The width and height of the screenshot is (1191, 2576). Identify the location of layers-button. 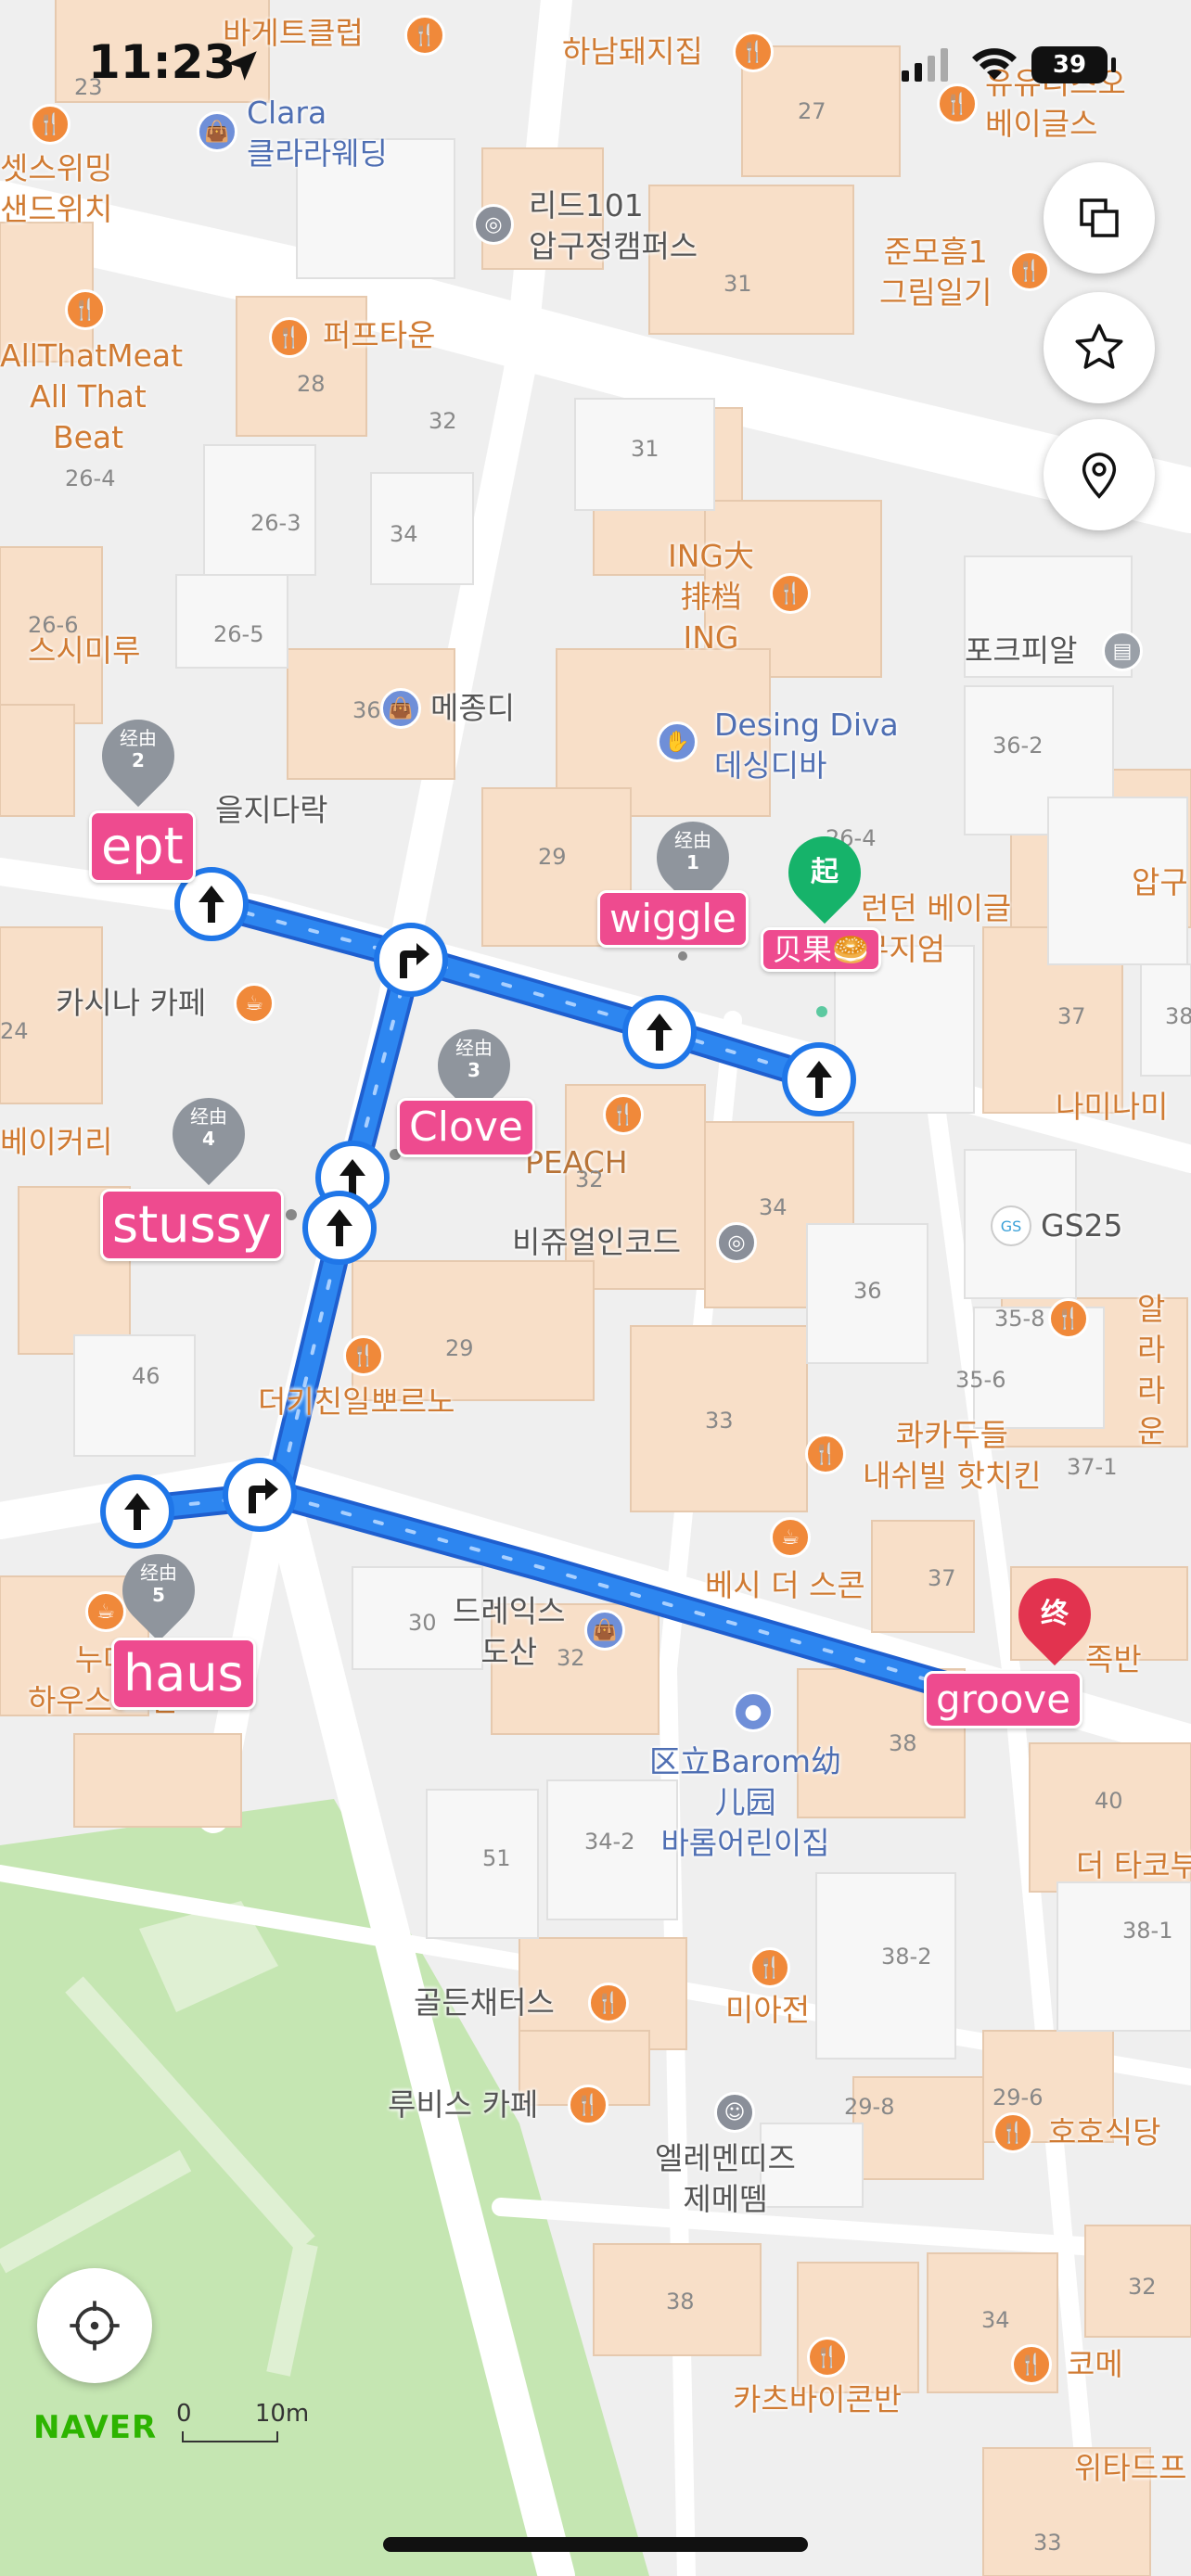
(1099, 218).